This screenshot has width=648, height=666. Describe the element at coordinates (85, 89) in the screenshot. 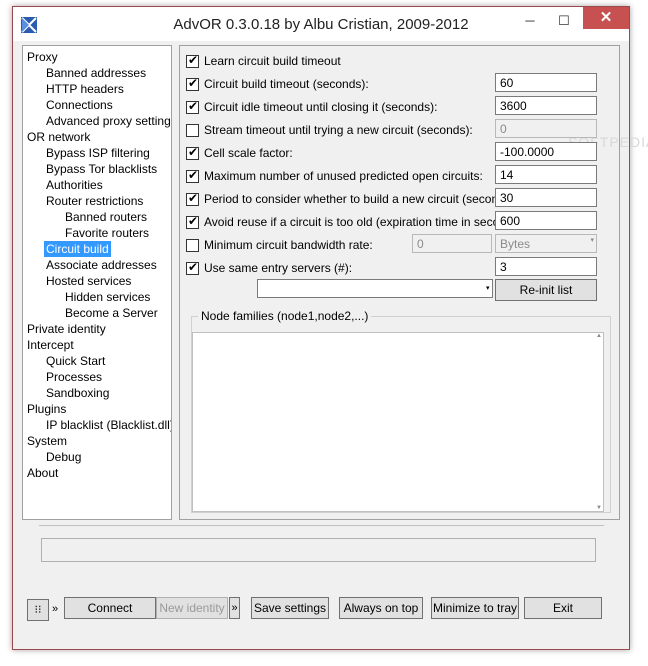

I see `tree-item: HTTP headers` at that location.